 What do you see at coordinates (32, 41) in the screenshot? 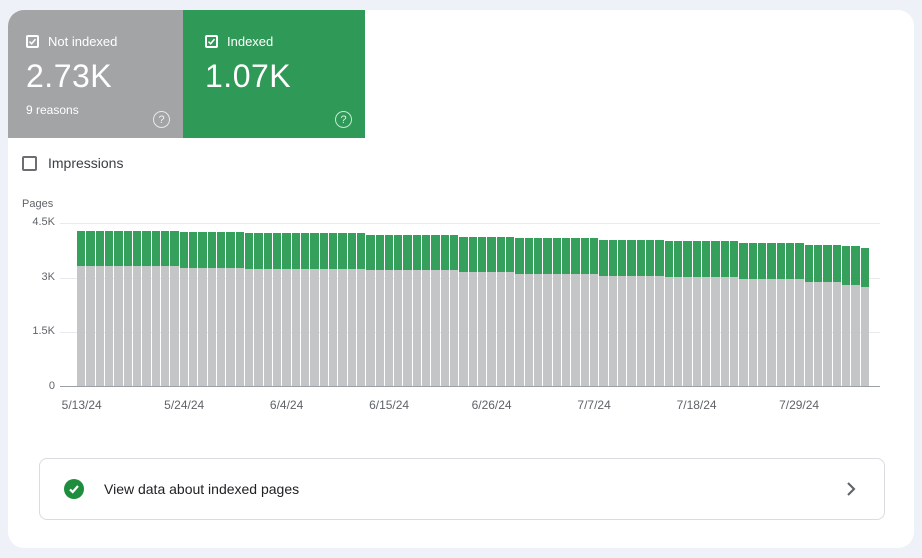
I see `not-indexed-checkbox` at bounding box center [32, 41].